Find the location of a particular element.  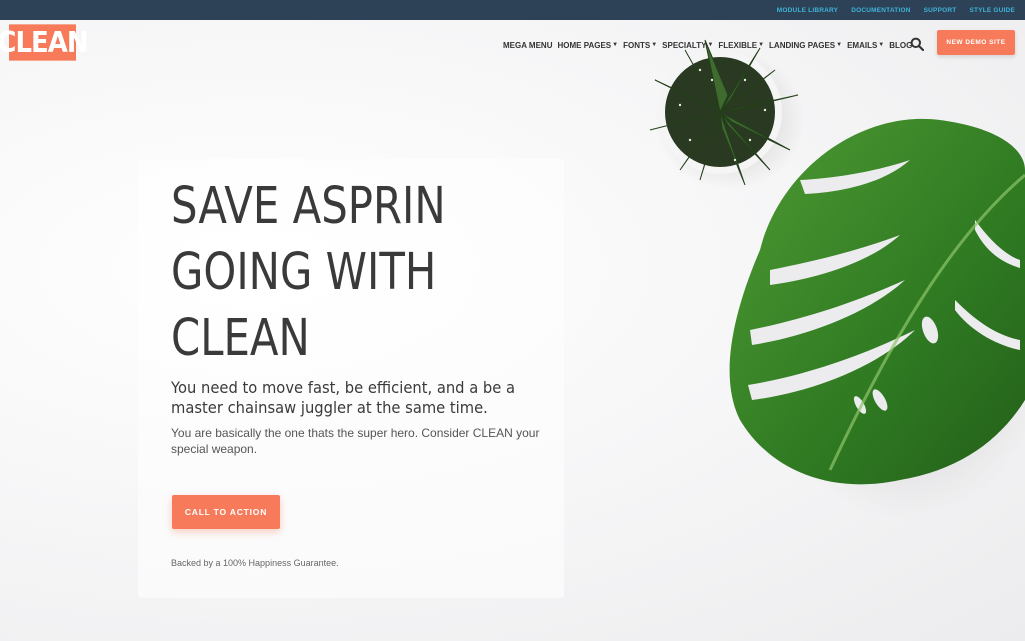

nav-label: SPECIALTY is located at coordinates (684, 45).